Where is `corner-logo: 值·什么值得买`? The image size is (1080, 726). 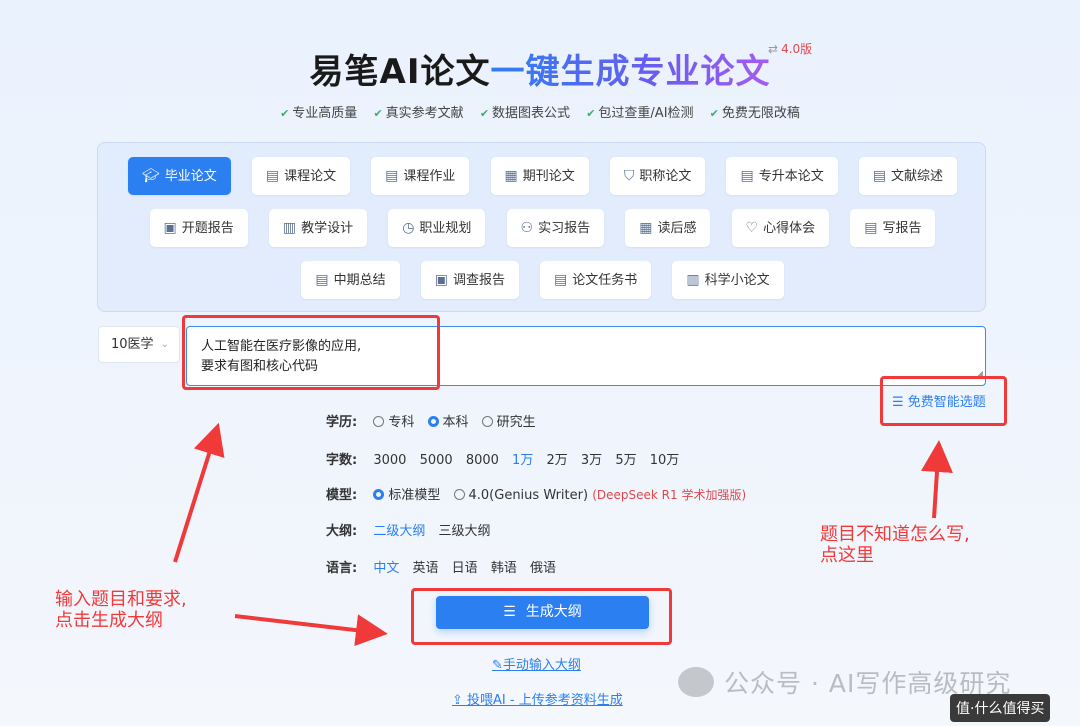 corner-logo: 值·什么值得买 is located at coordinates (1000, 708).